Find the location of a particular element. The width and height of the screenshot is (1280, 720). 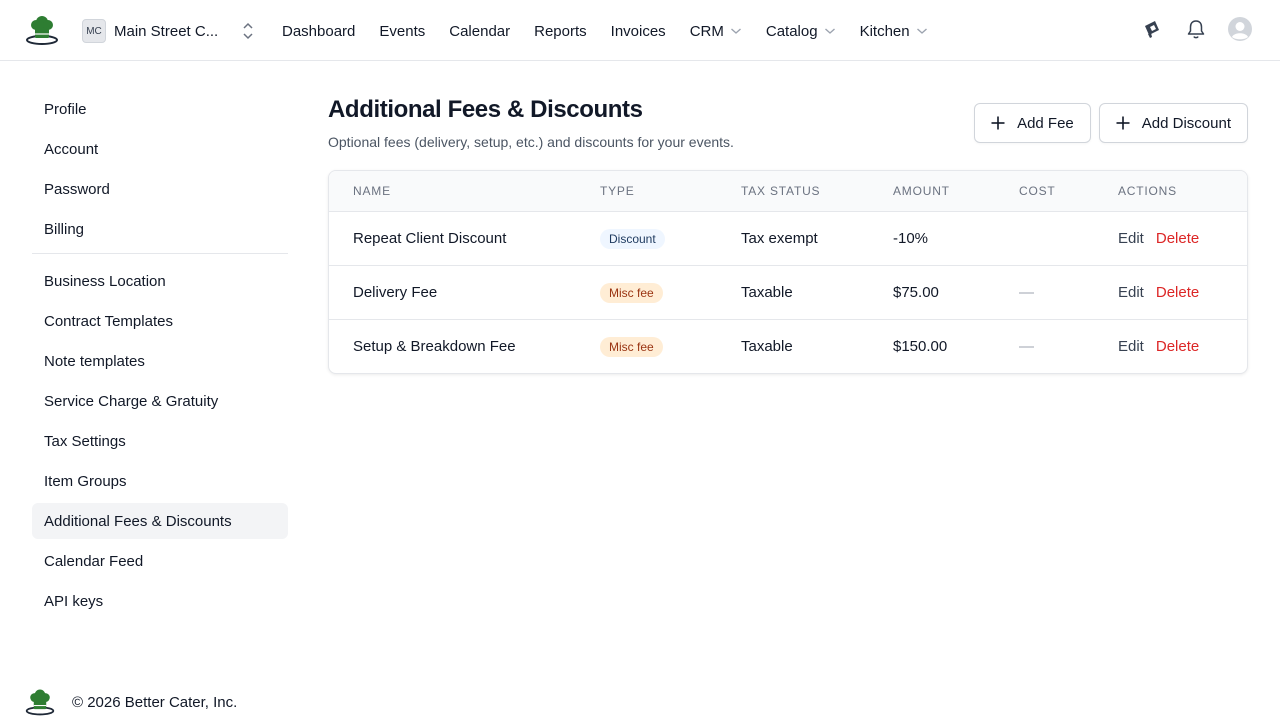

sidebar-item-business-location: Business Location is located at coordinates (160, 281).